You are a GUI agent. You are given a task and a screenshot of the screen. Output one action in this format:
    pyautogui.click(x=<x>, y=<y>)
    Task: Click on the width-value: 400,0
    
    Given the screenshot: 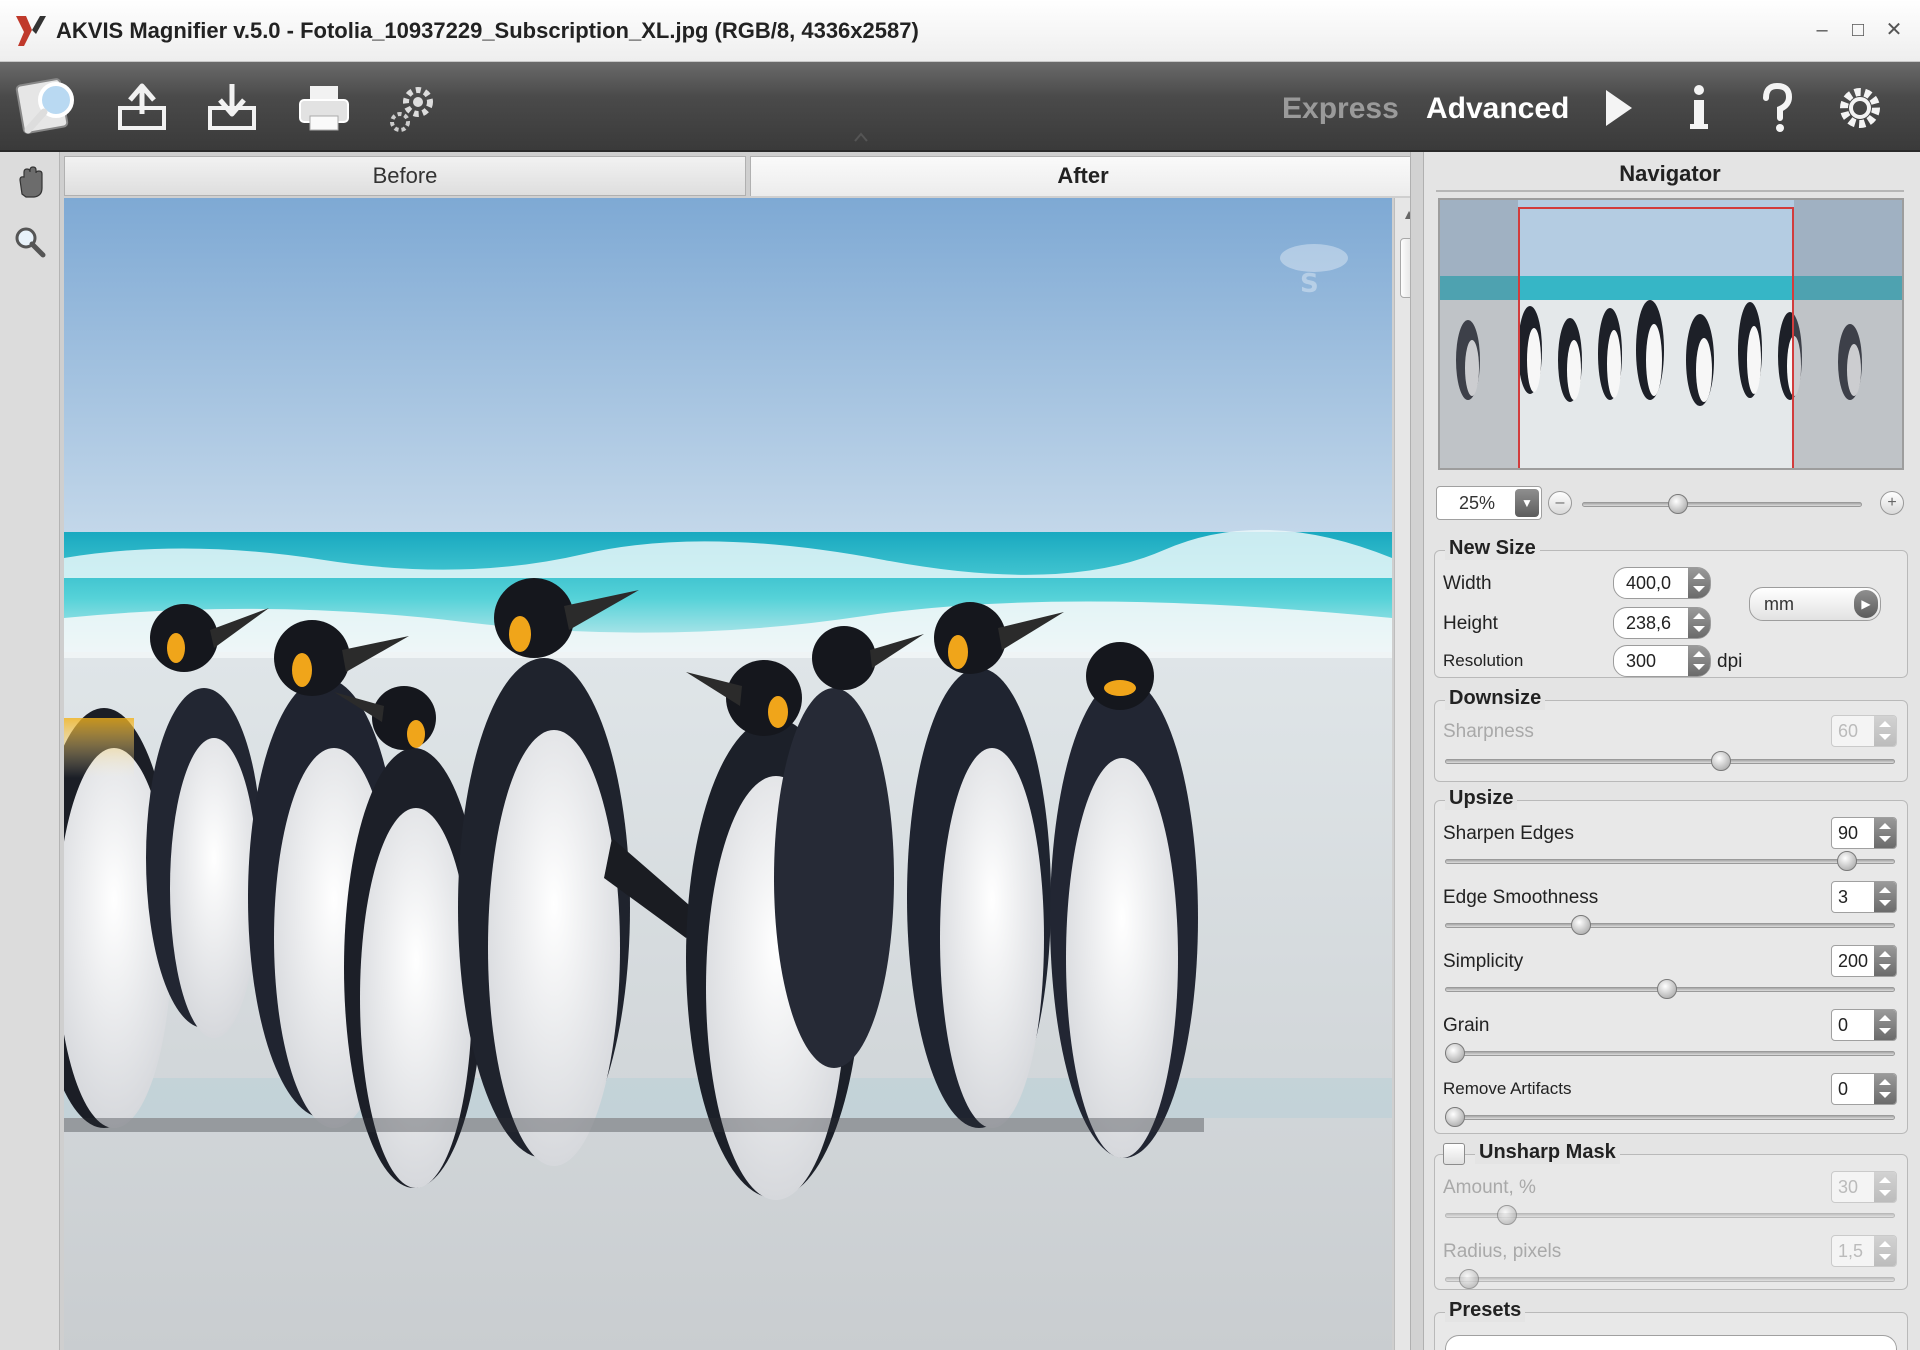 What is the action you would take?
    pyautogui.click(x=1649, y=583)
    